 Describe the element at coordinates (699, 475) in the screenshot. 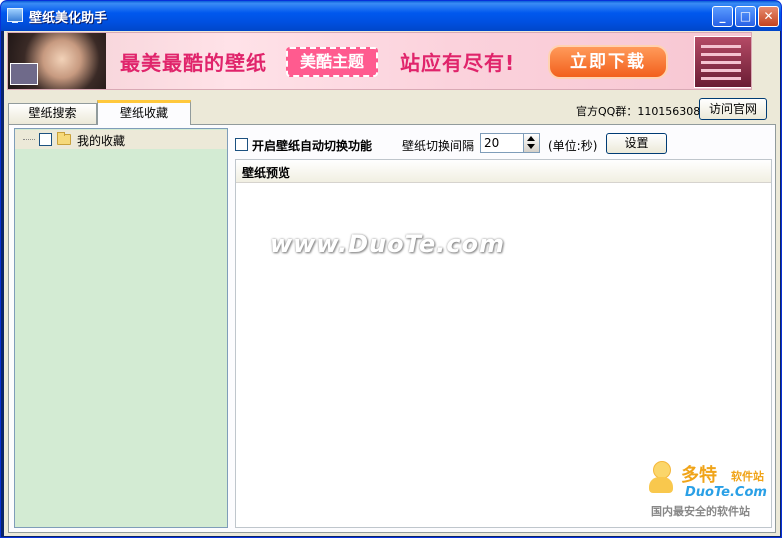

I see `logo-name: 多特` at that location.